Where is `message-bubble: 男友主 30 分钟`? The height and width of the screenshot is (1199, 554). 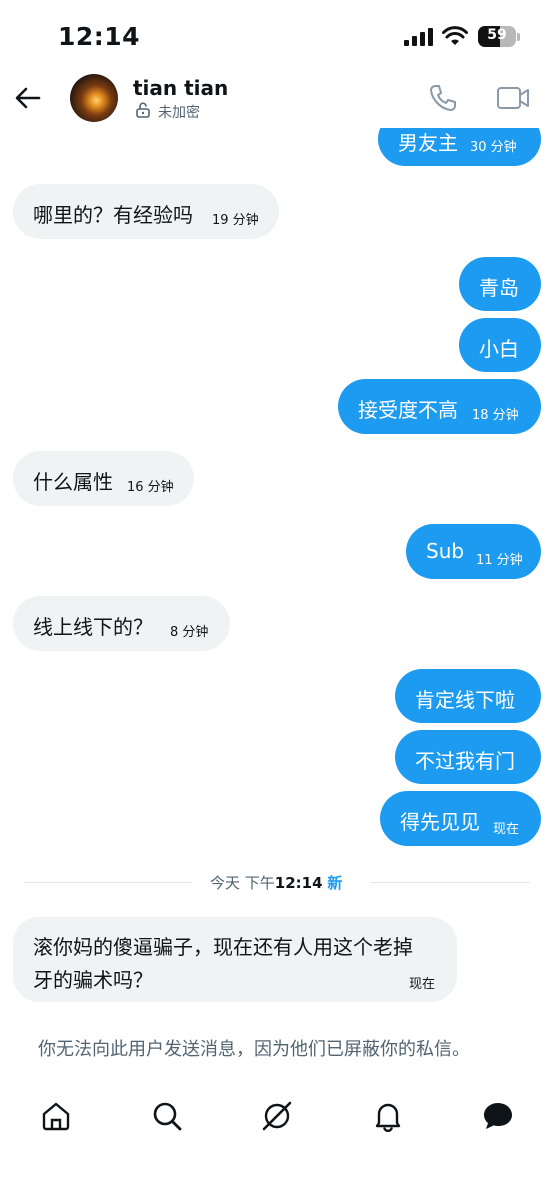 message-bubble: 男友主 30 分钟 is located at coordinates (459, 147).